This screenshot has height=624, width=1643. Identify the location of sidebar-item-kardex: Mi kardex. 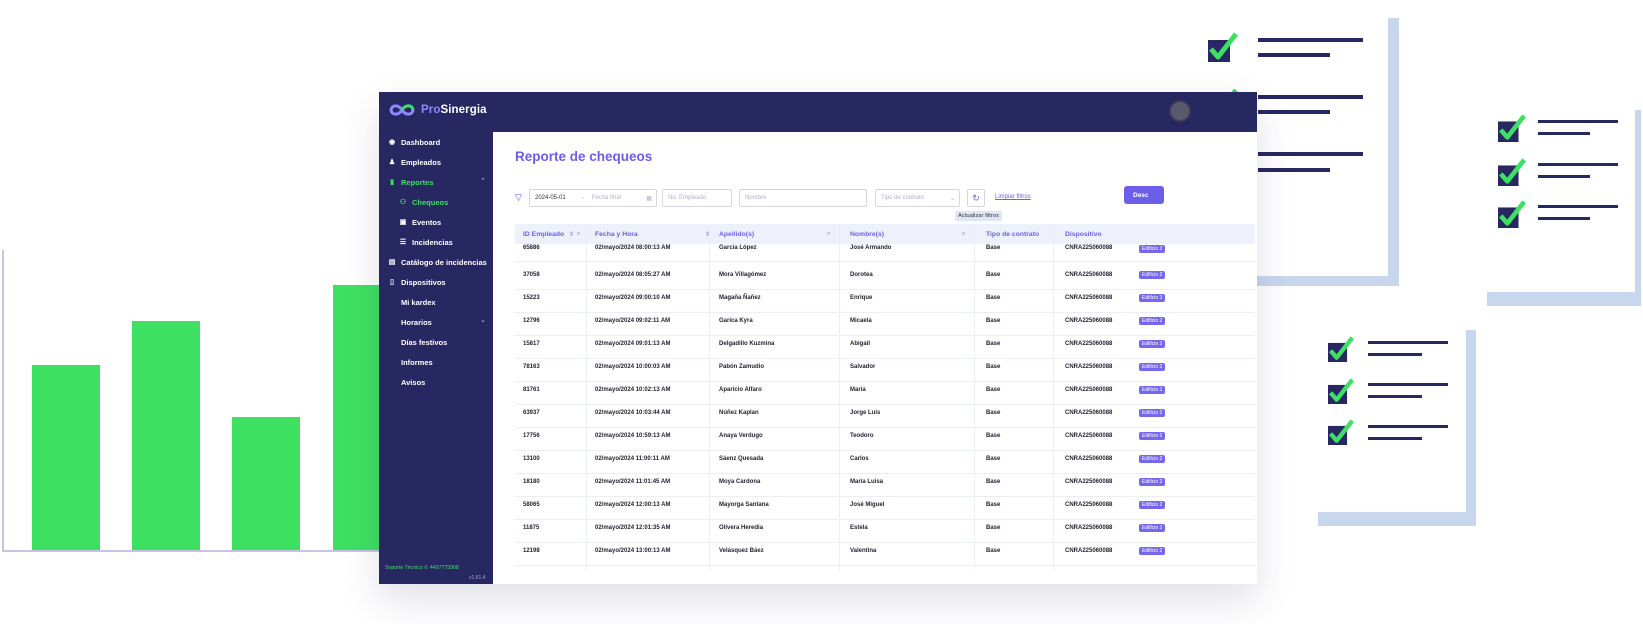
(412, 302).